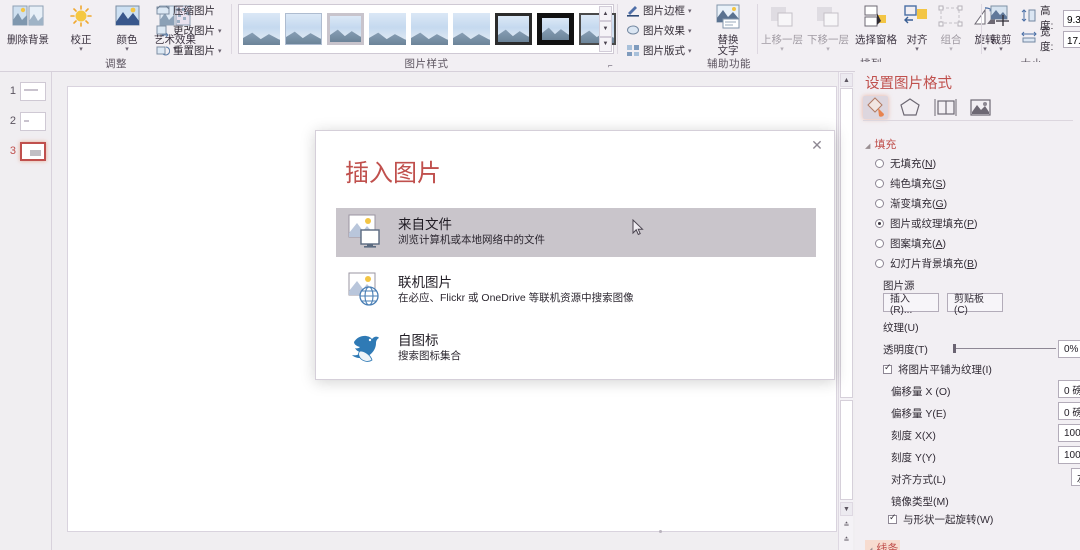 The height and width of the screenshot is (550, 1080). Describe the element at coordinates (1029, 39) in the screenshot. I see `width-icon` at that location.